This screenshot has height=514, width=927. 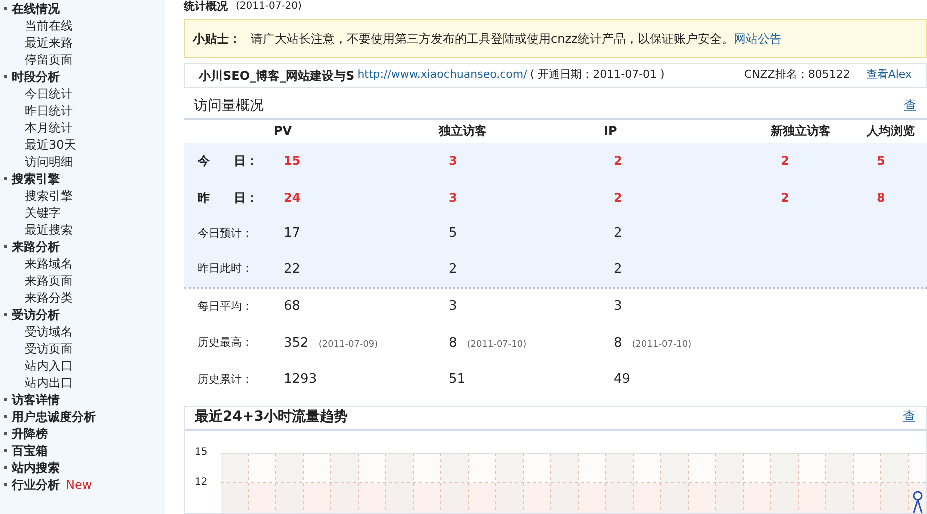 I want to click on sidebar-item: 停留页面, so click(x=49, y=59).